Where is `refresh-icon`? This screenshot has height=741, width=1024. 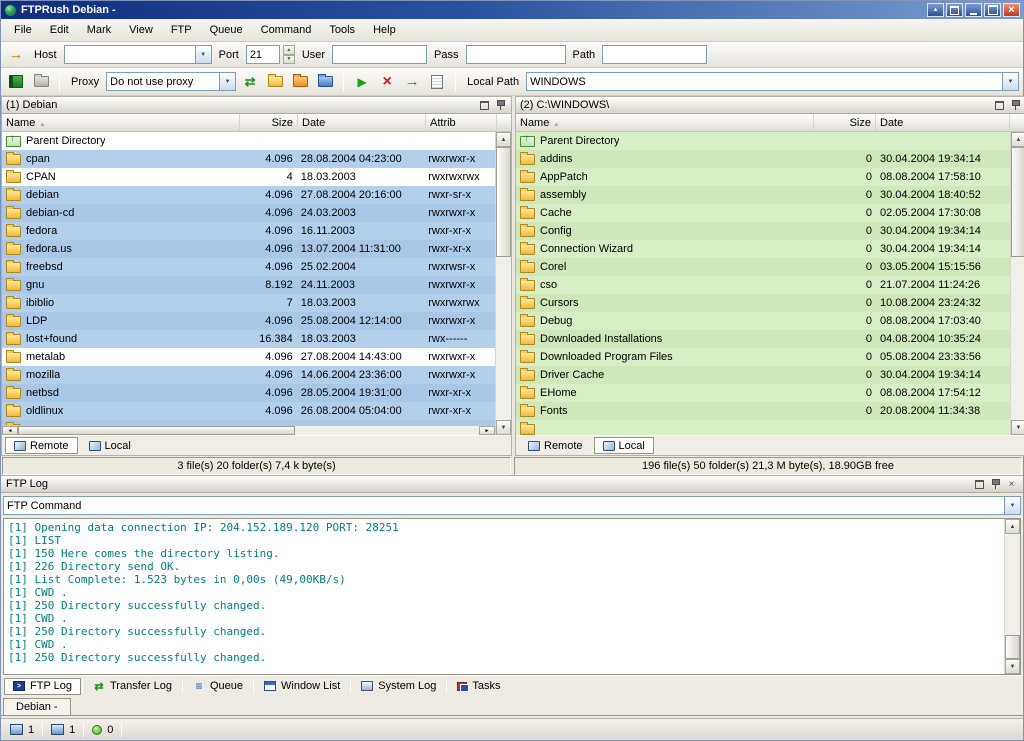
refresh-icon is located at coordinates (250, 82).